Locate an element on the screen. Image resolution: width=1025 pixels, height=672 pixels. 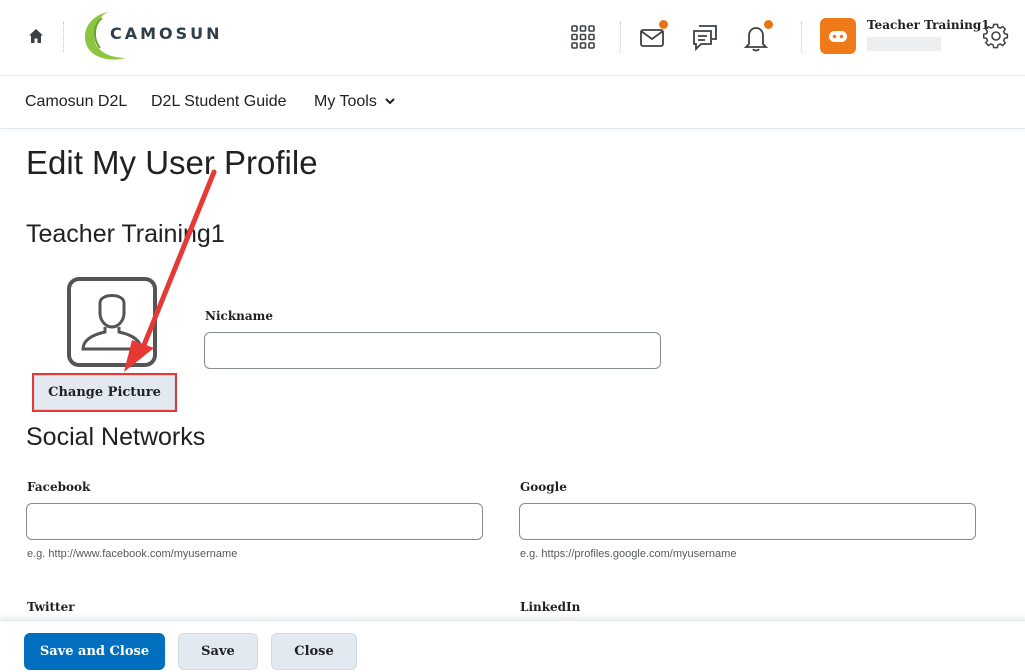
nav-my-tools: My Tools is located at coordinates (355, 102).